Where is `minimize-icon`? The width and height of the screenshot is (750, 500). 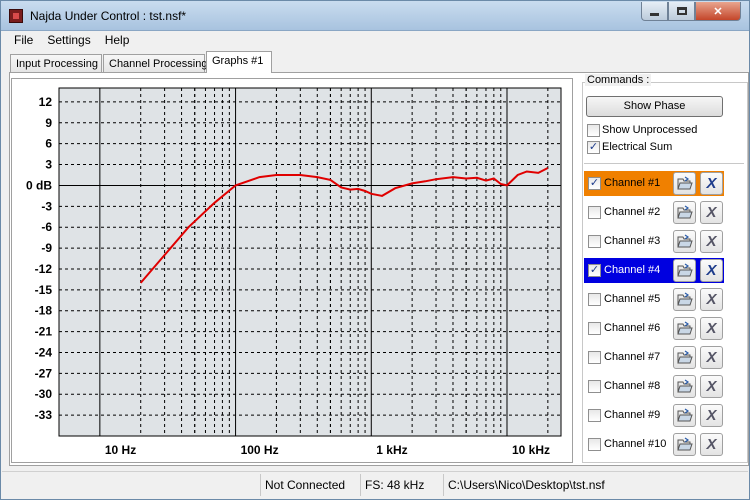
minimize-icon is located at coordinates (654, 14).